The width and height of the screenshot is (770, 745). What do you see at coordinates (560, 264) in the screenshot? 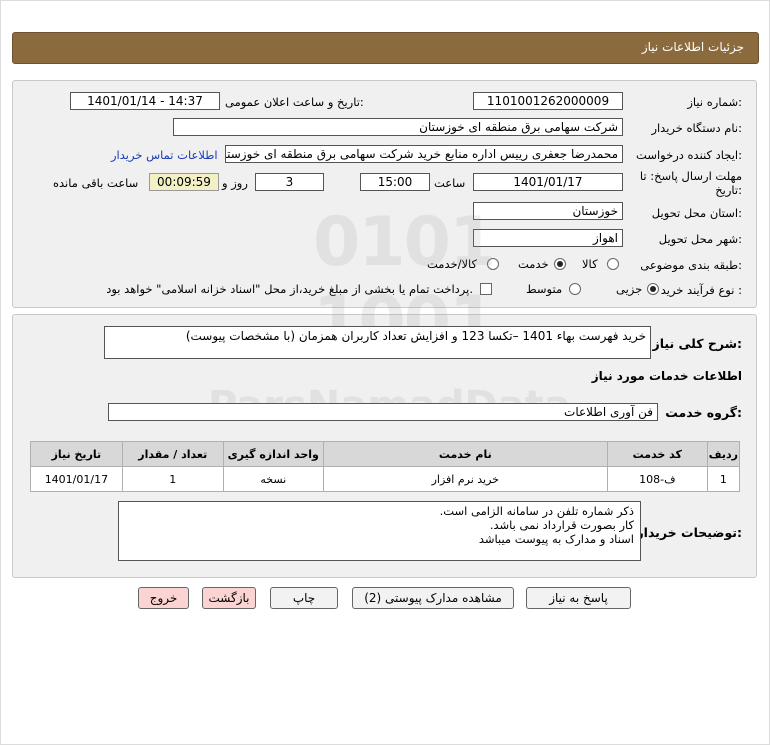
I see `category-radio-service` at bounding box center [560, 264].